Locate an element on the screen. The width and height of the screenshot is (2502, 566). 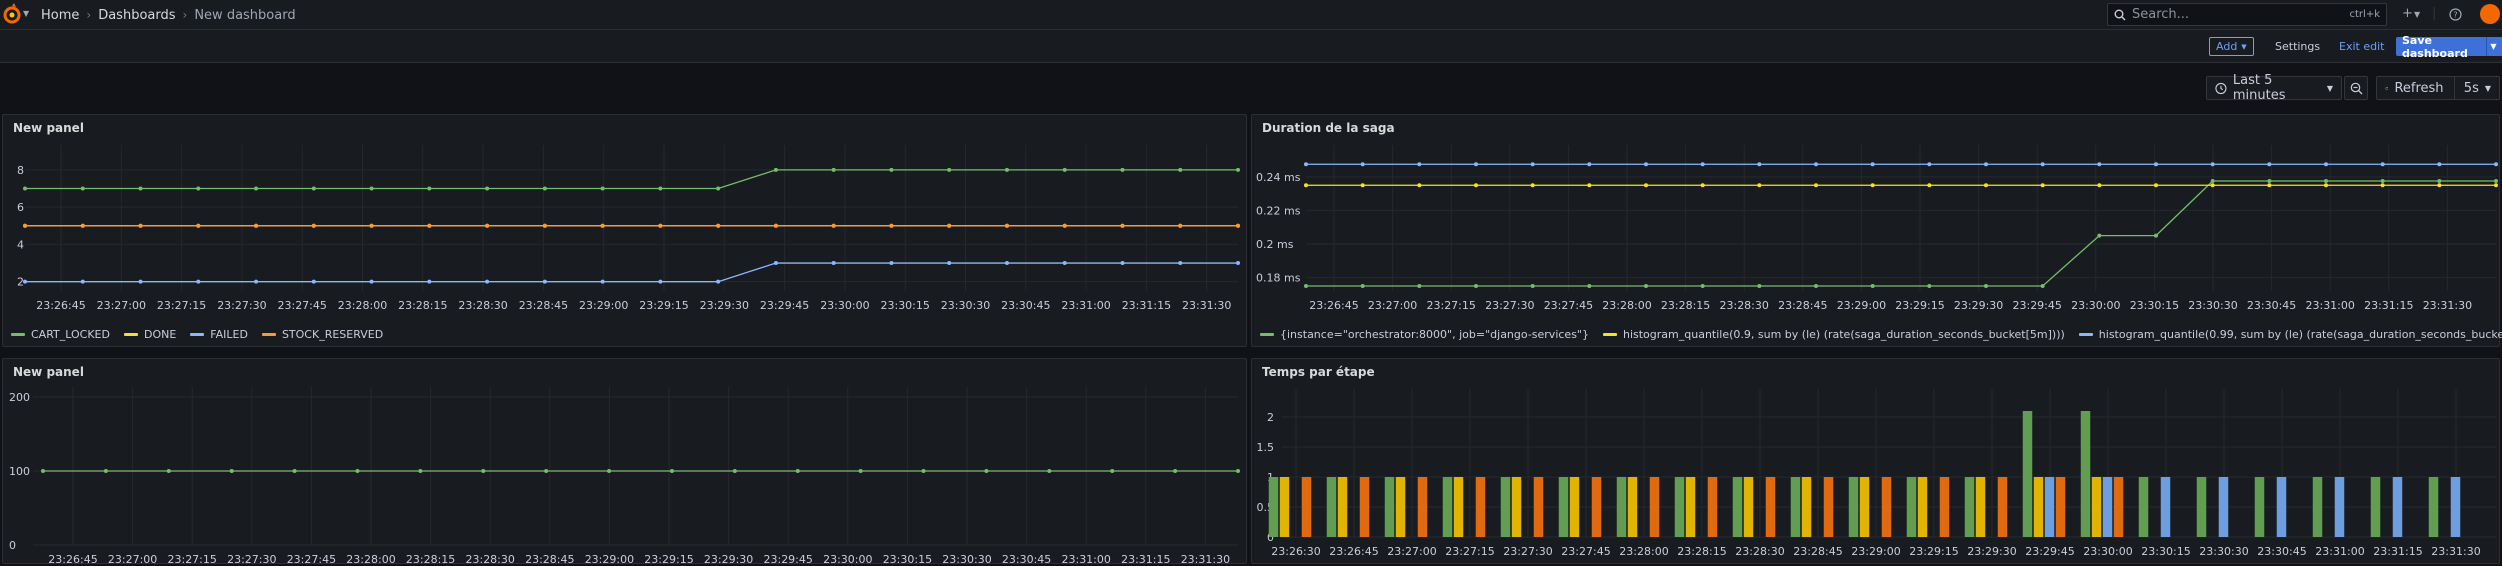
legend-item: STOCK_RESERVED is located at coordinates (322, 334).